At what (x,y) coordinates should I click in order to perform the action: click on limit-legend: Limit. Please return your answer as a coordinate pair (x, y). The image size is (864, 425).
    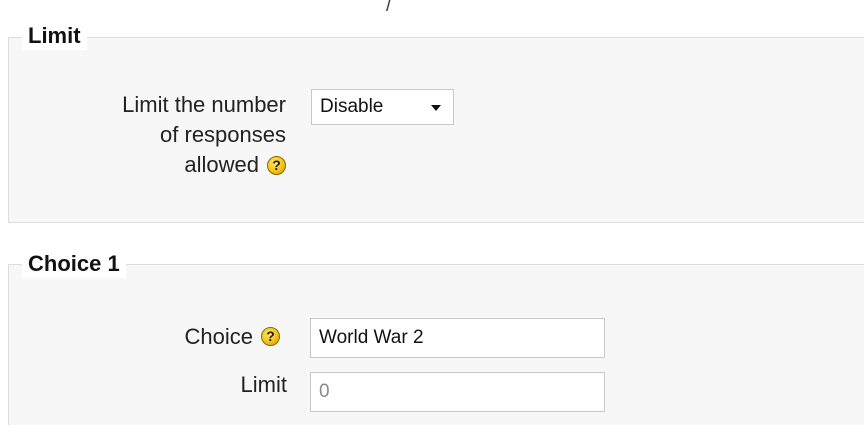
    Looking at the image, I should click on (54, 36).